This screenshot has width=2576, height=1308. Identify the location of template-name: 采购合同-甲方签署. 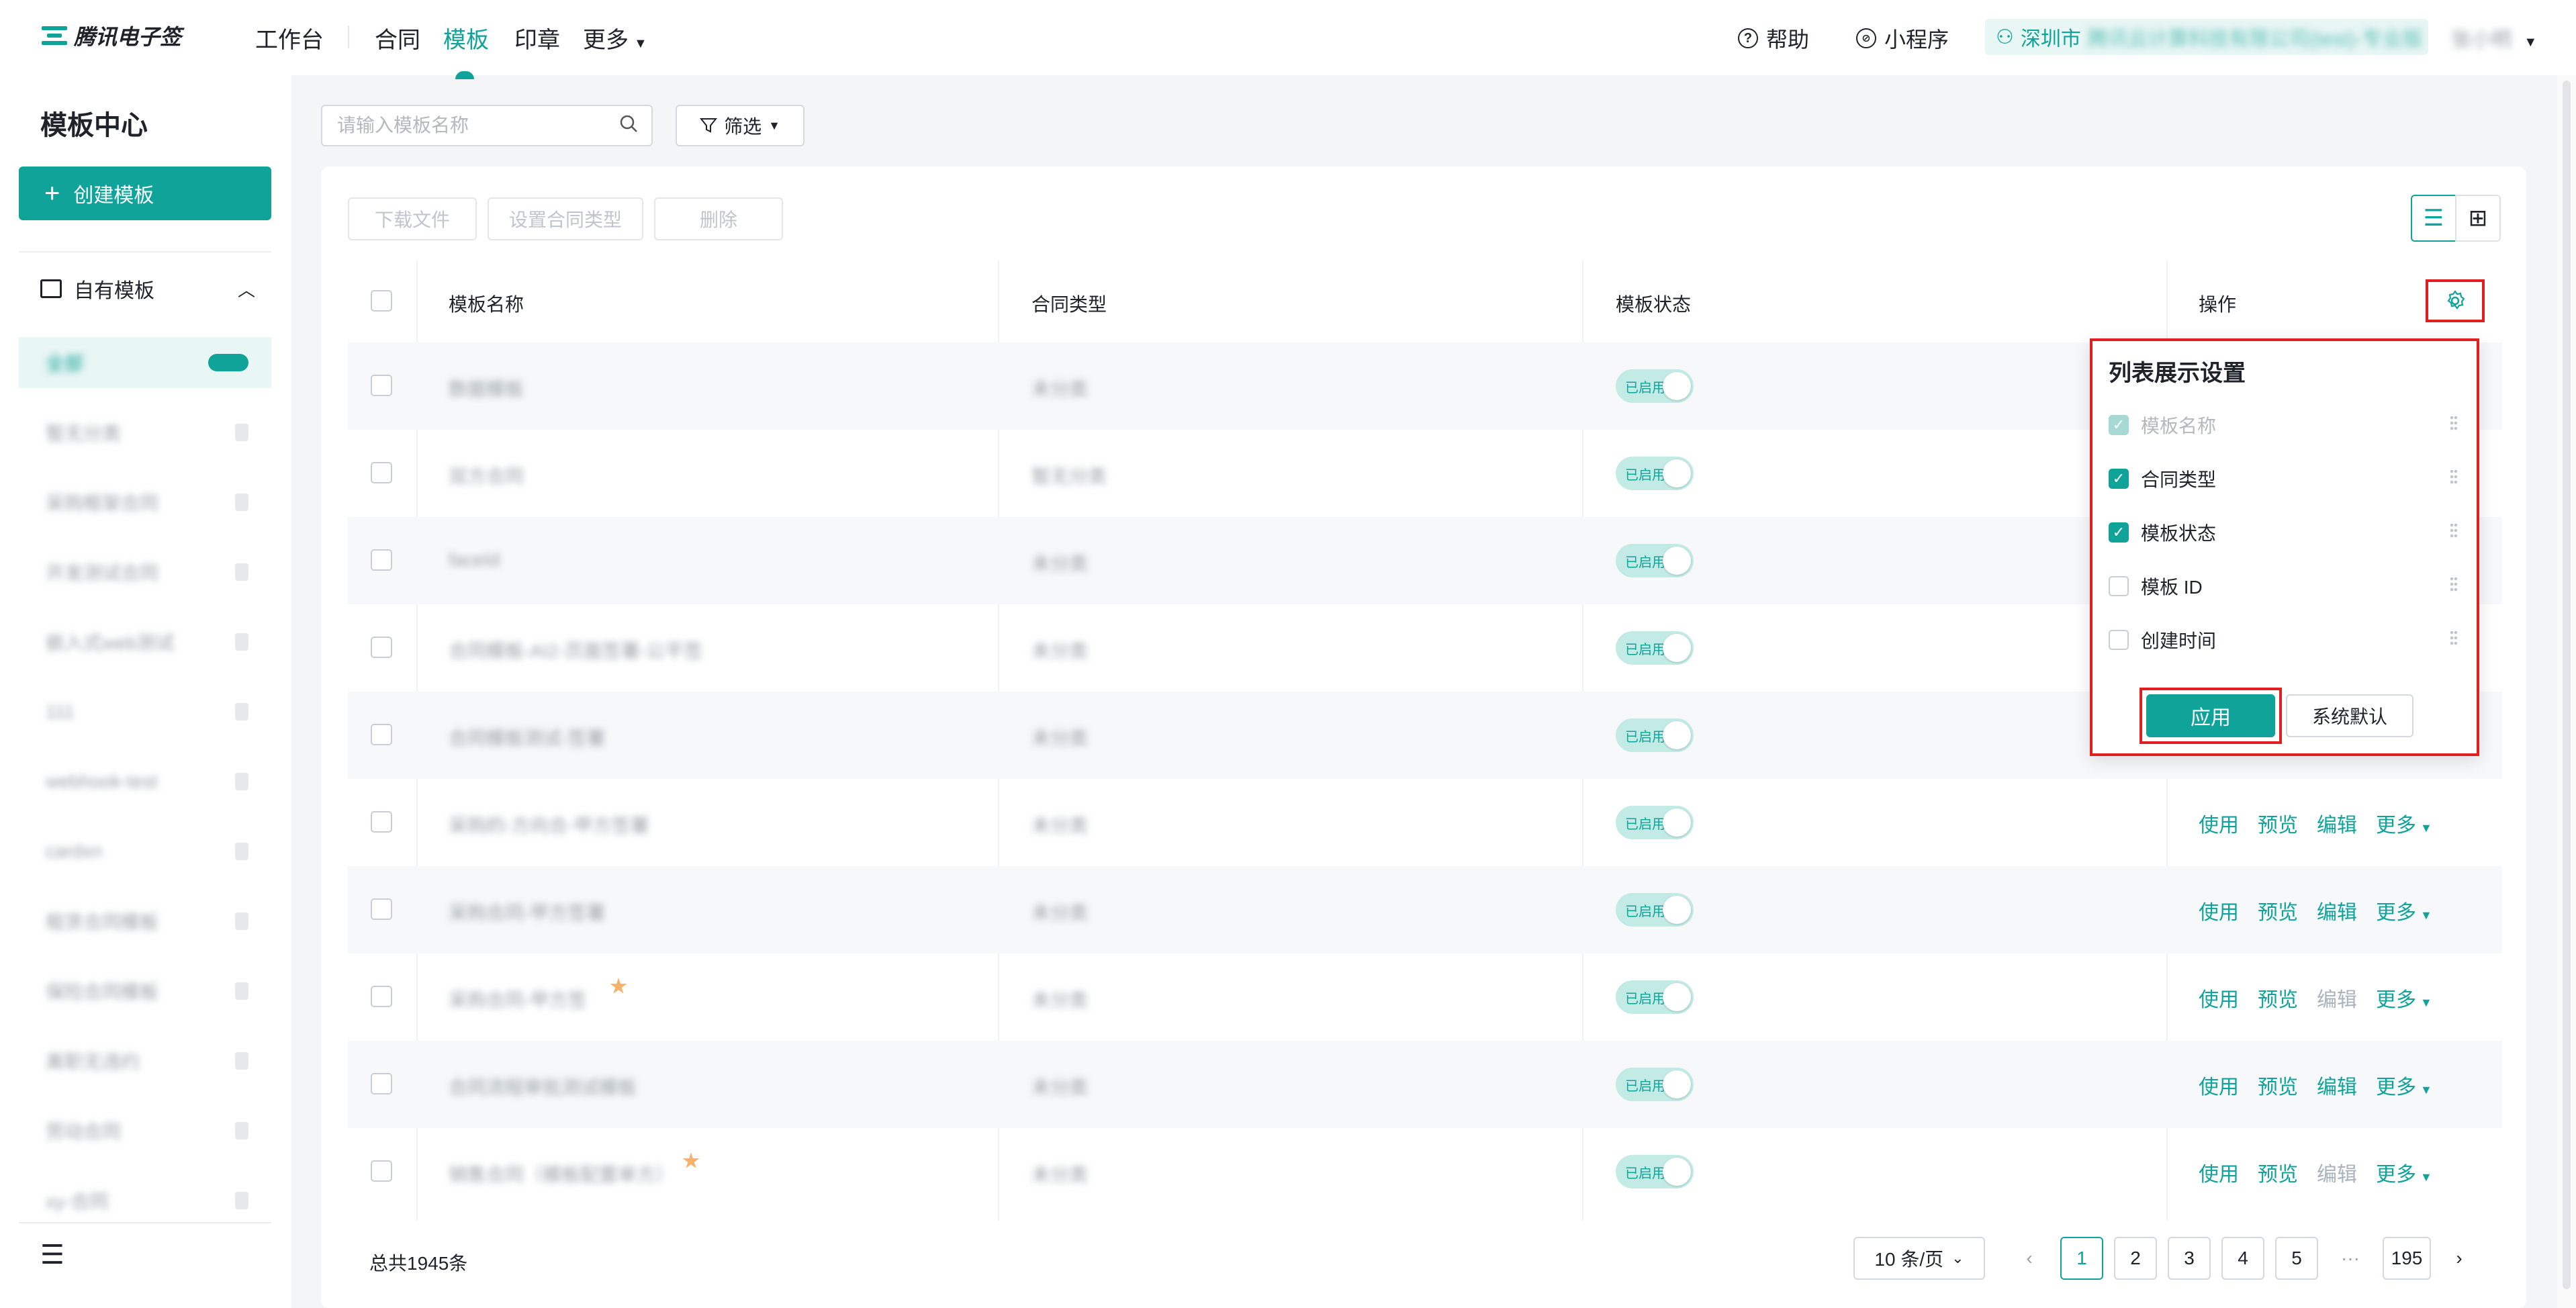
(527, 912).